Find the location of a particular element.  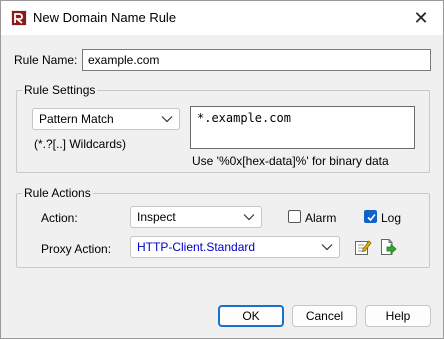

close-button: ✕ is located at coordinates (421, 18).